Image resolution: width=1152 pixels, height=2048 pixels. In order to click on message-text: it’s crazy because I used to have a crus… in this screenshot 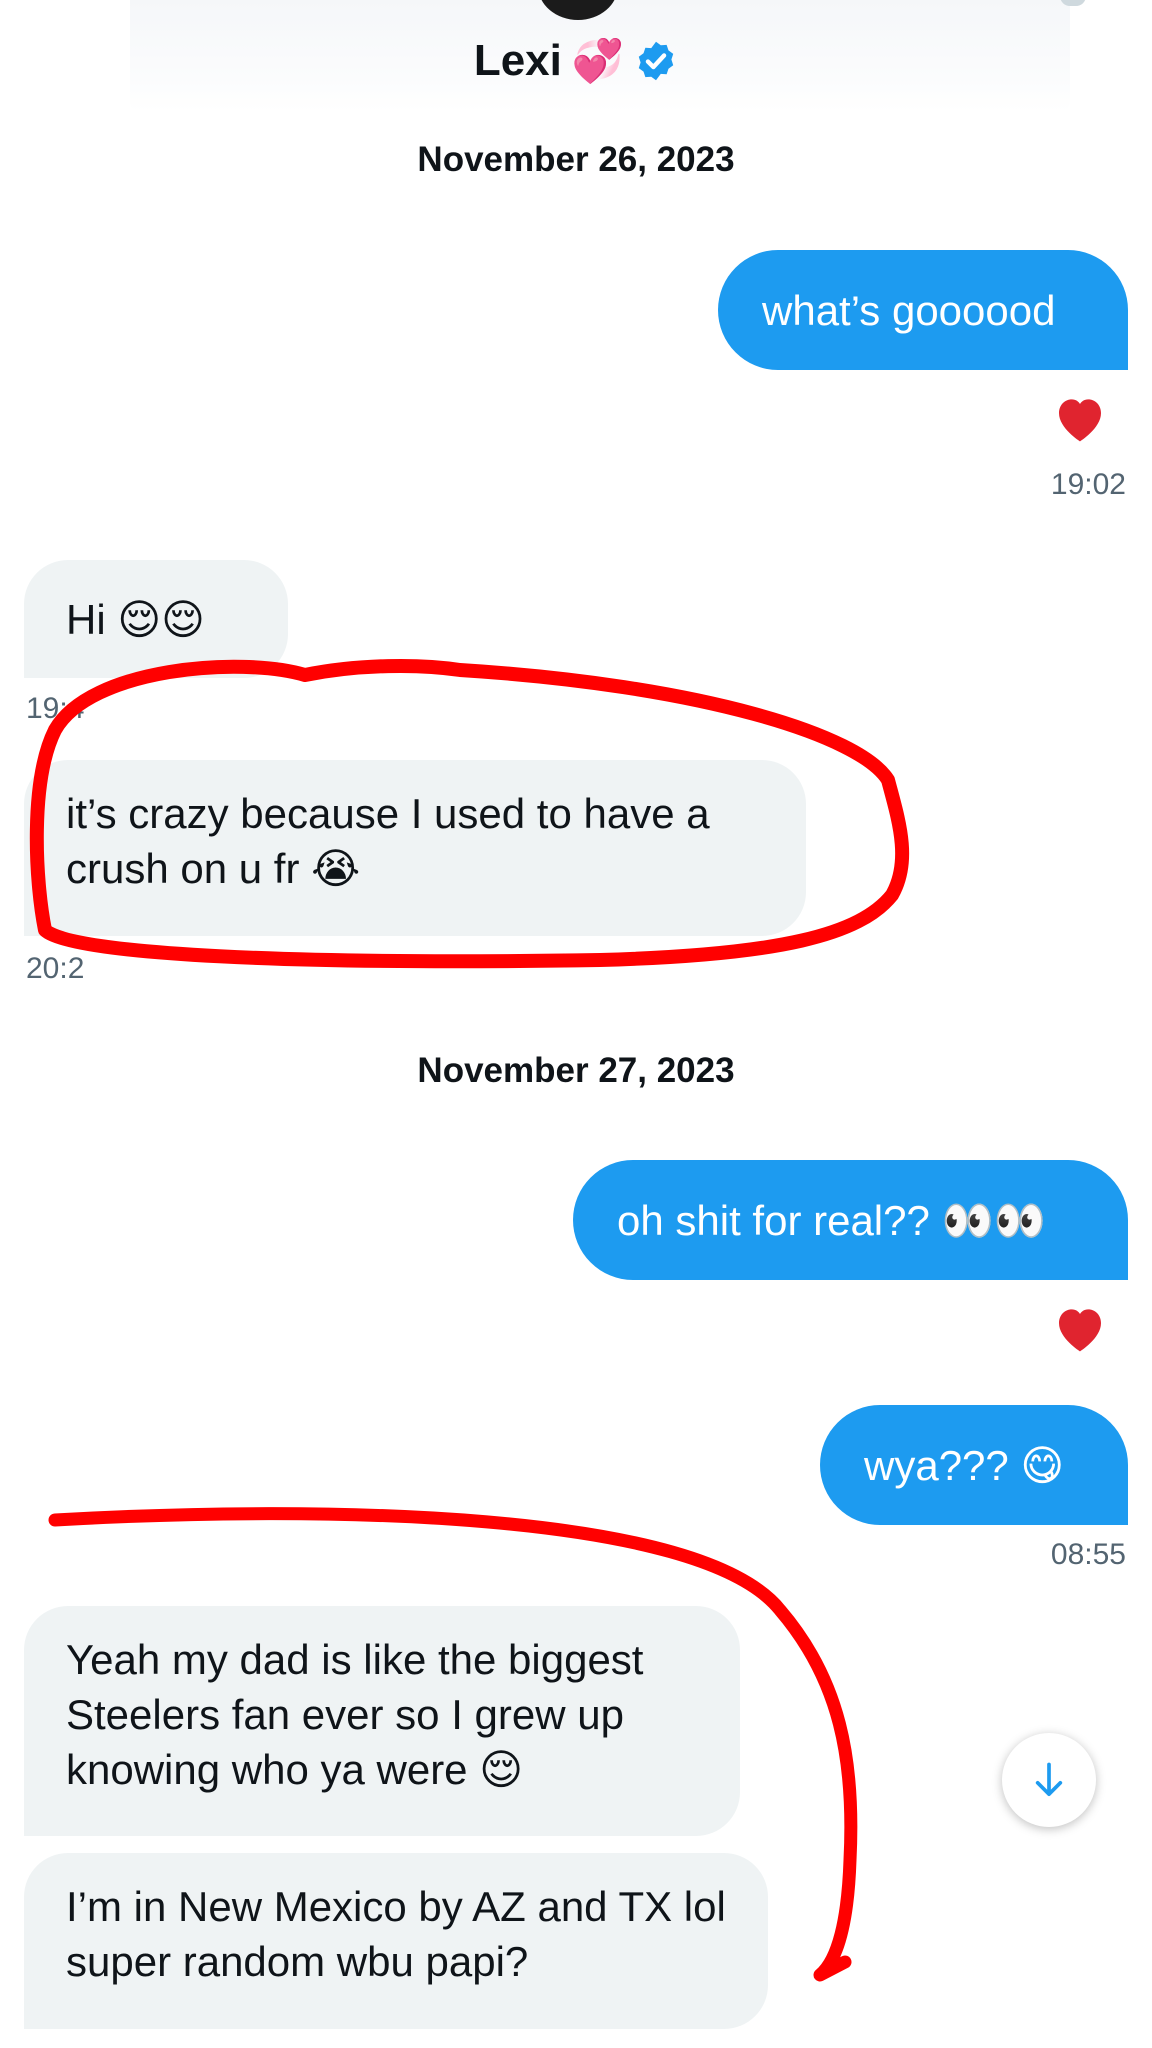, I will do `click(388, 841)`.